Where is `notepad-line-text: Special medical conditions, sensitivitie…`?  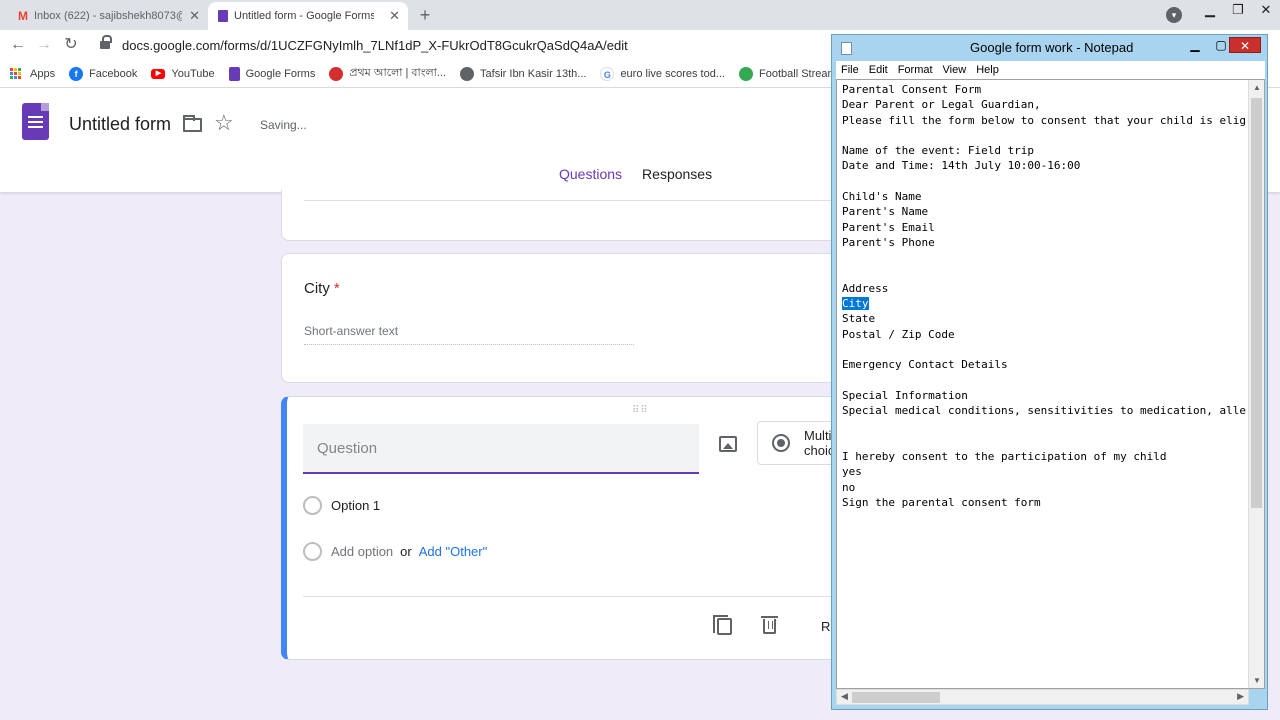
notepad-line-text: Special medical conditions, sensitivitie… is located at coordinates (1044, 411).